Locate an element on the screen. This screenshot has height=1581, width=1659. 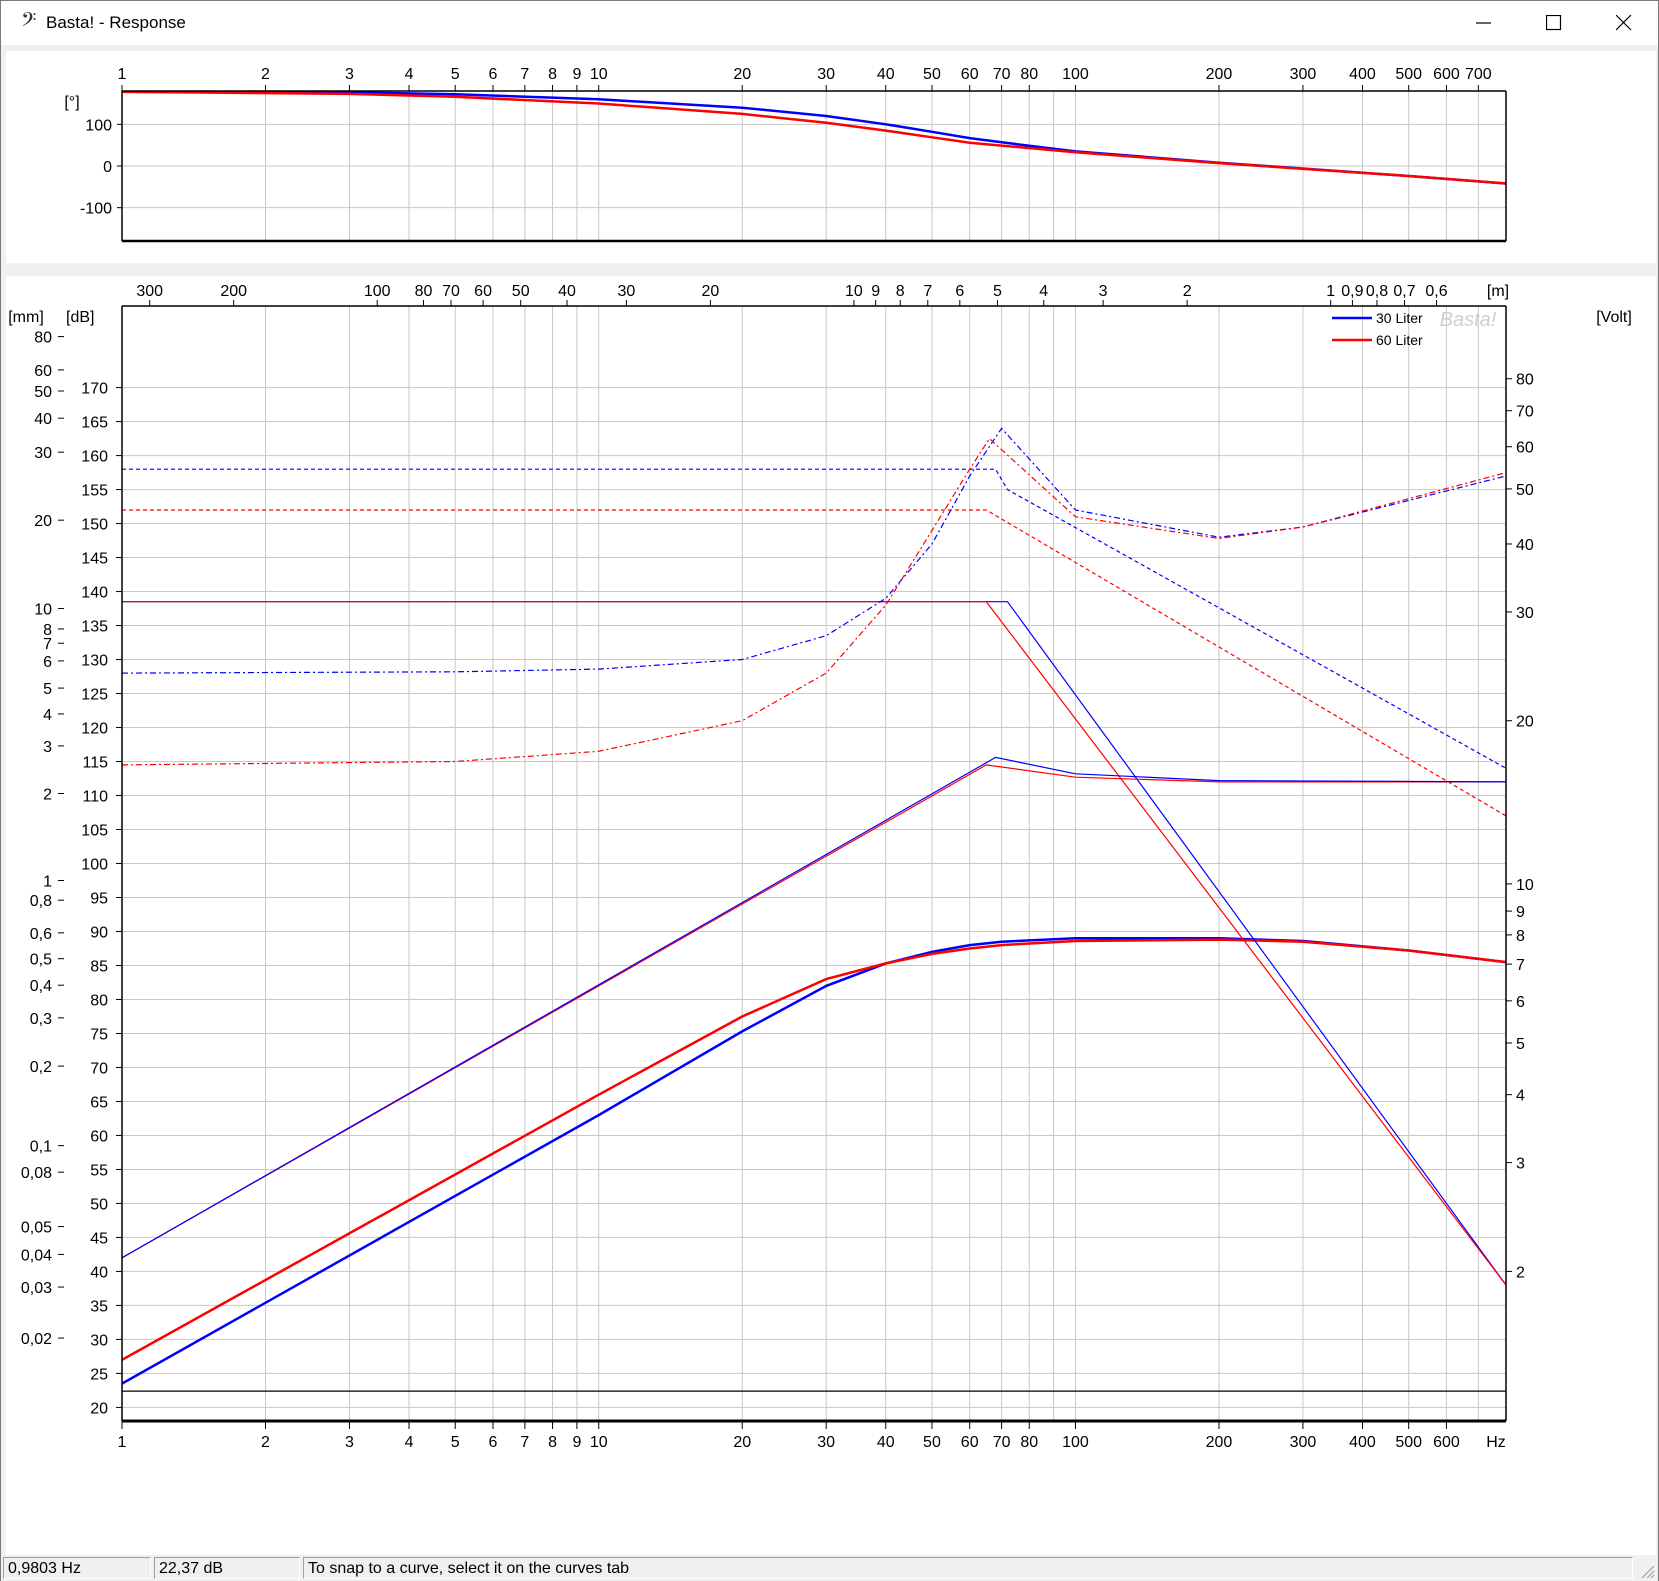
freq-tick-label: 200 is located at coordinates (1219, 1442).